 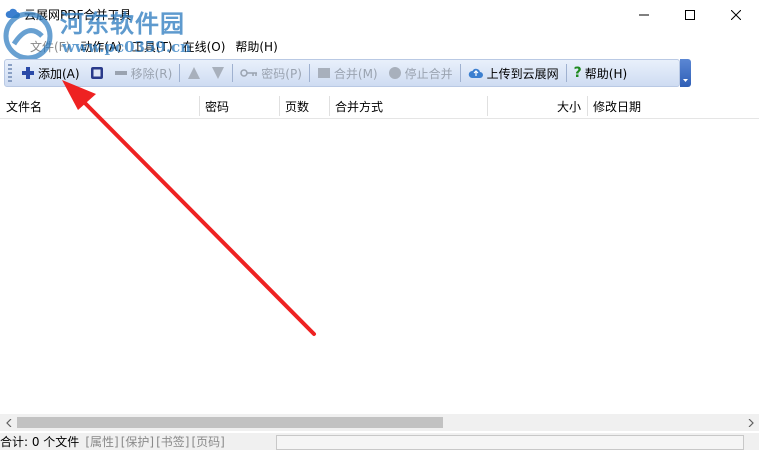 What do you see at coordinates (685, 80) in the screenshot?
I see `chevron-down-icon` at bounding box center [685, 80].